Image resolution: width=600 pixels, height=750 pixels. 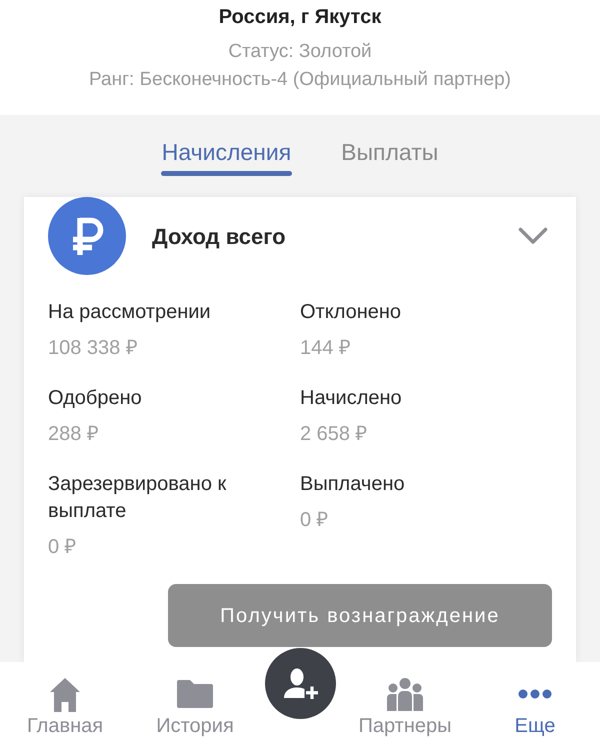 What do you see at coordinates (334, 434) in the screenshot?
I see `stat-value: 2 658 ₽` at bounding box center [334, 434].